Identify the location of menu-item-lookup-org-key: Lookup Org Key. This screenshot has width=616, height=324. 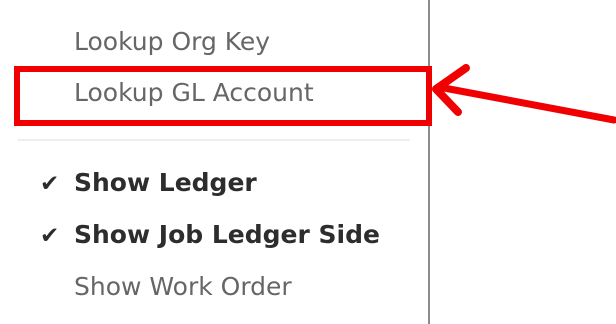
(172, 42).